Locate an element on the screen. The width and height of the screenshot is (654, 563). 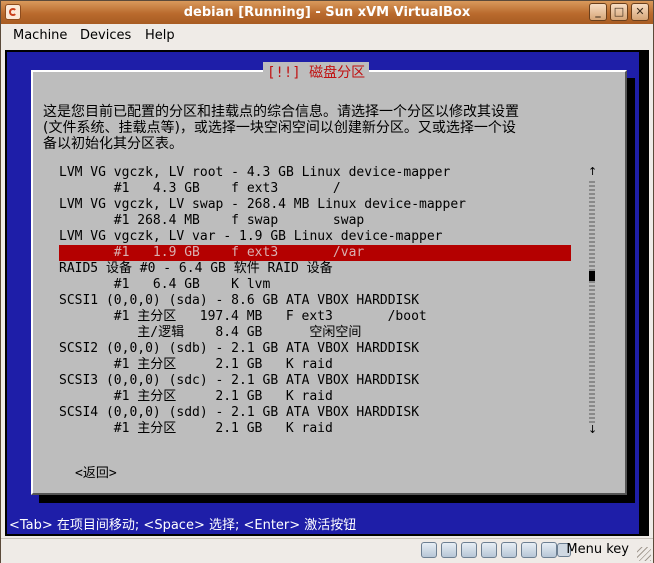
list-scrollbar: ↑ ↓ is located at coordinates (592, 300).